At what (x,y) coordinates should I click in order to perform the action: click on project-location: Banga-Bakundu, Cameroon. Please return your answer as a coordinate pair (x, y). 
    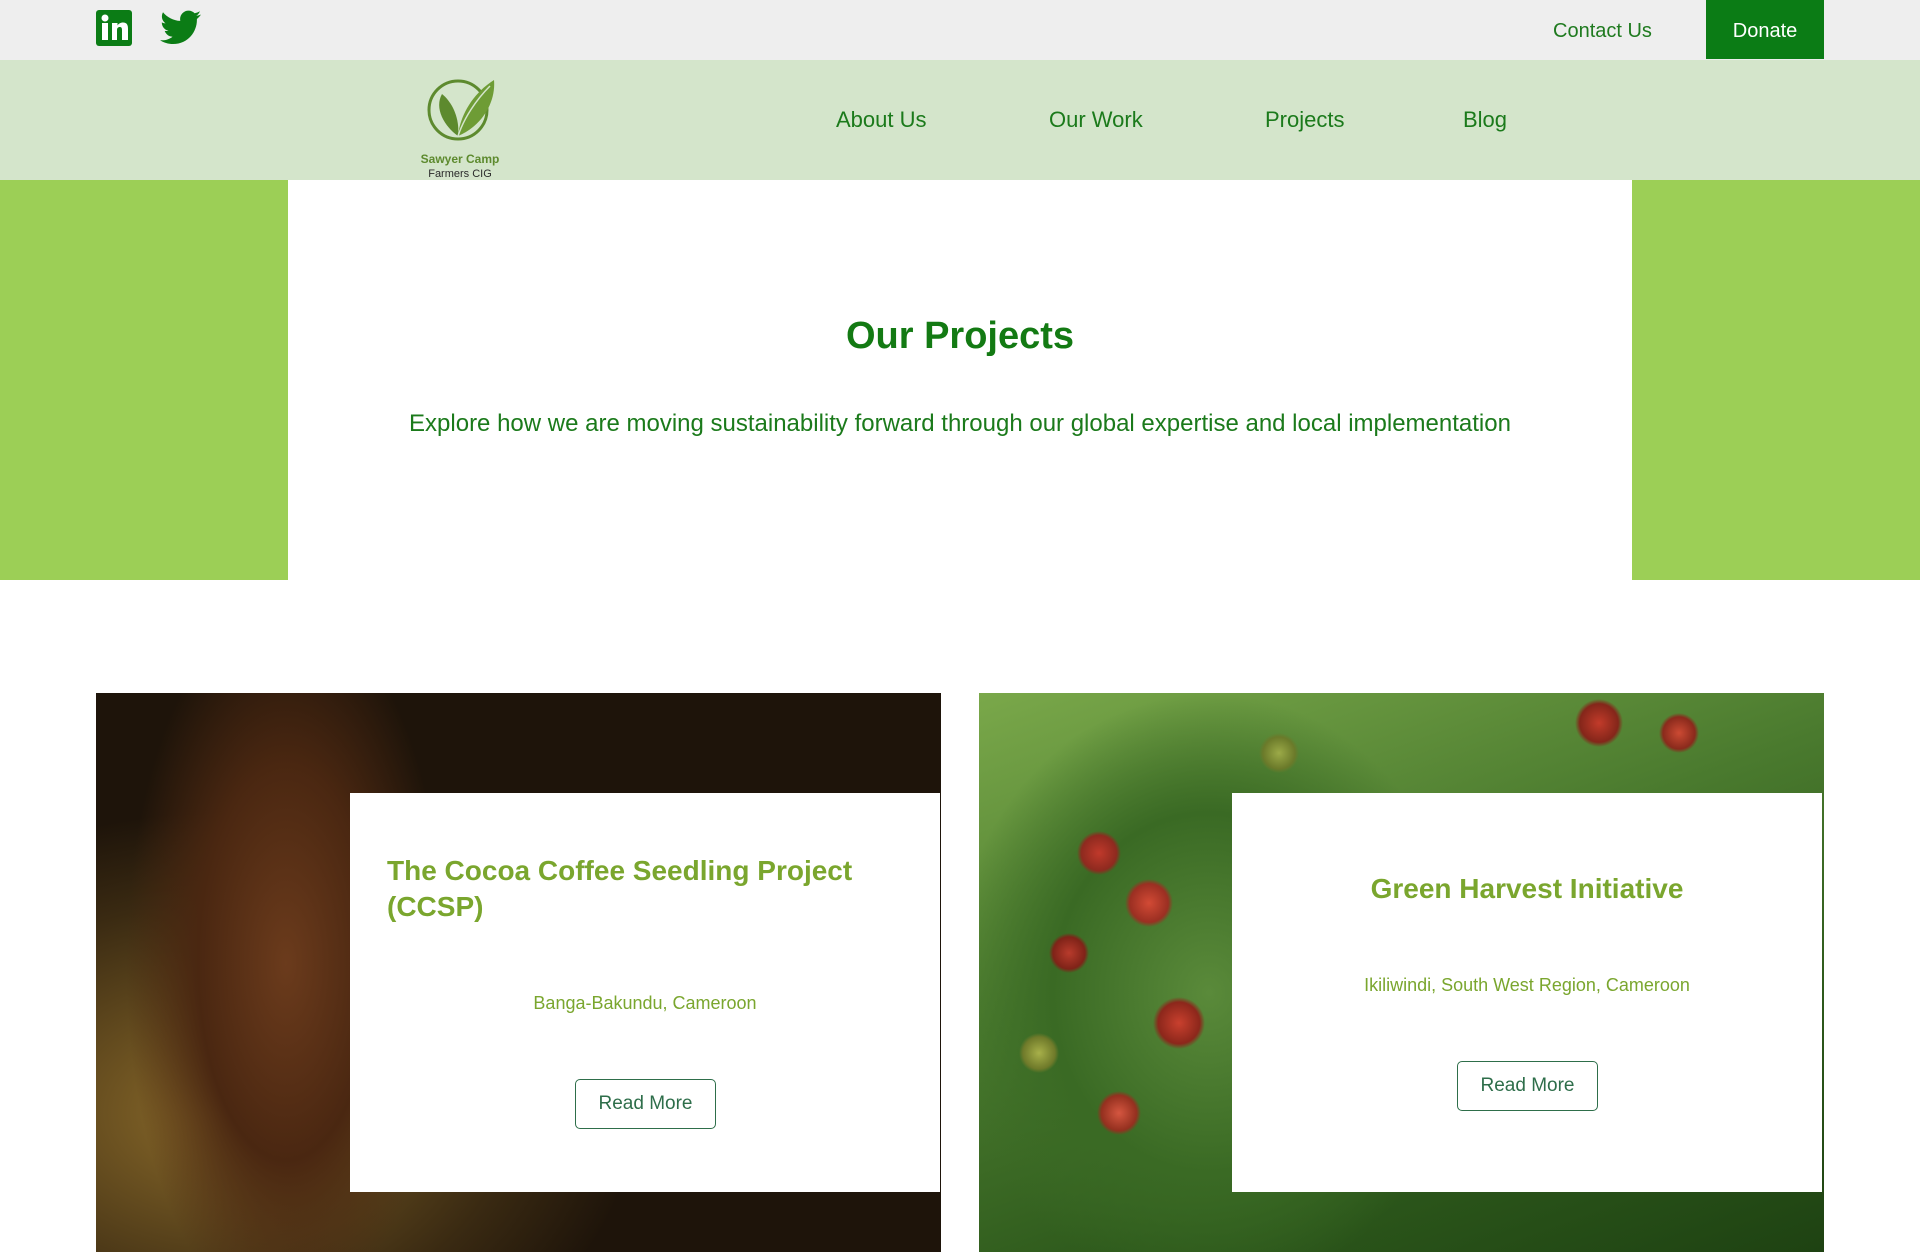
    Looking at the image, I should click on (645, 1003).